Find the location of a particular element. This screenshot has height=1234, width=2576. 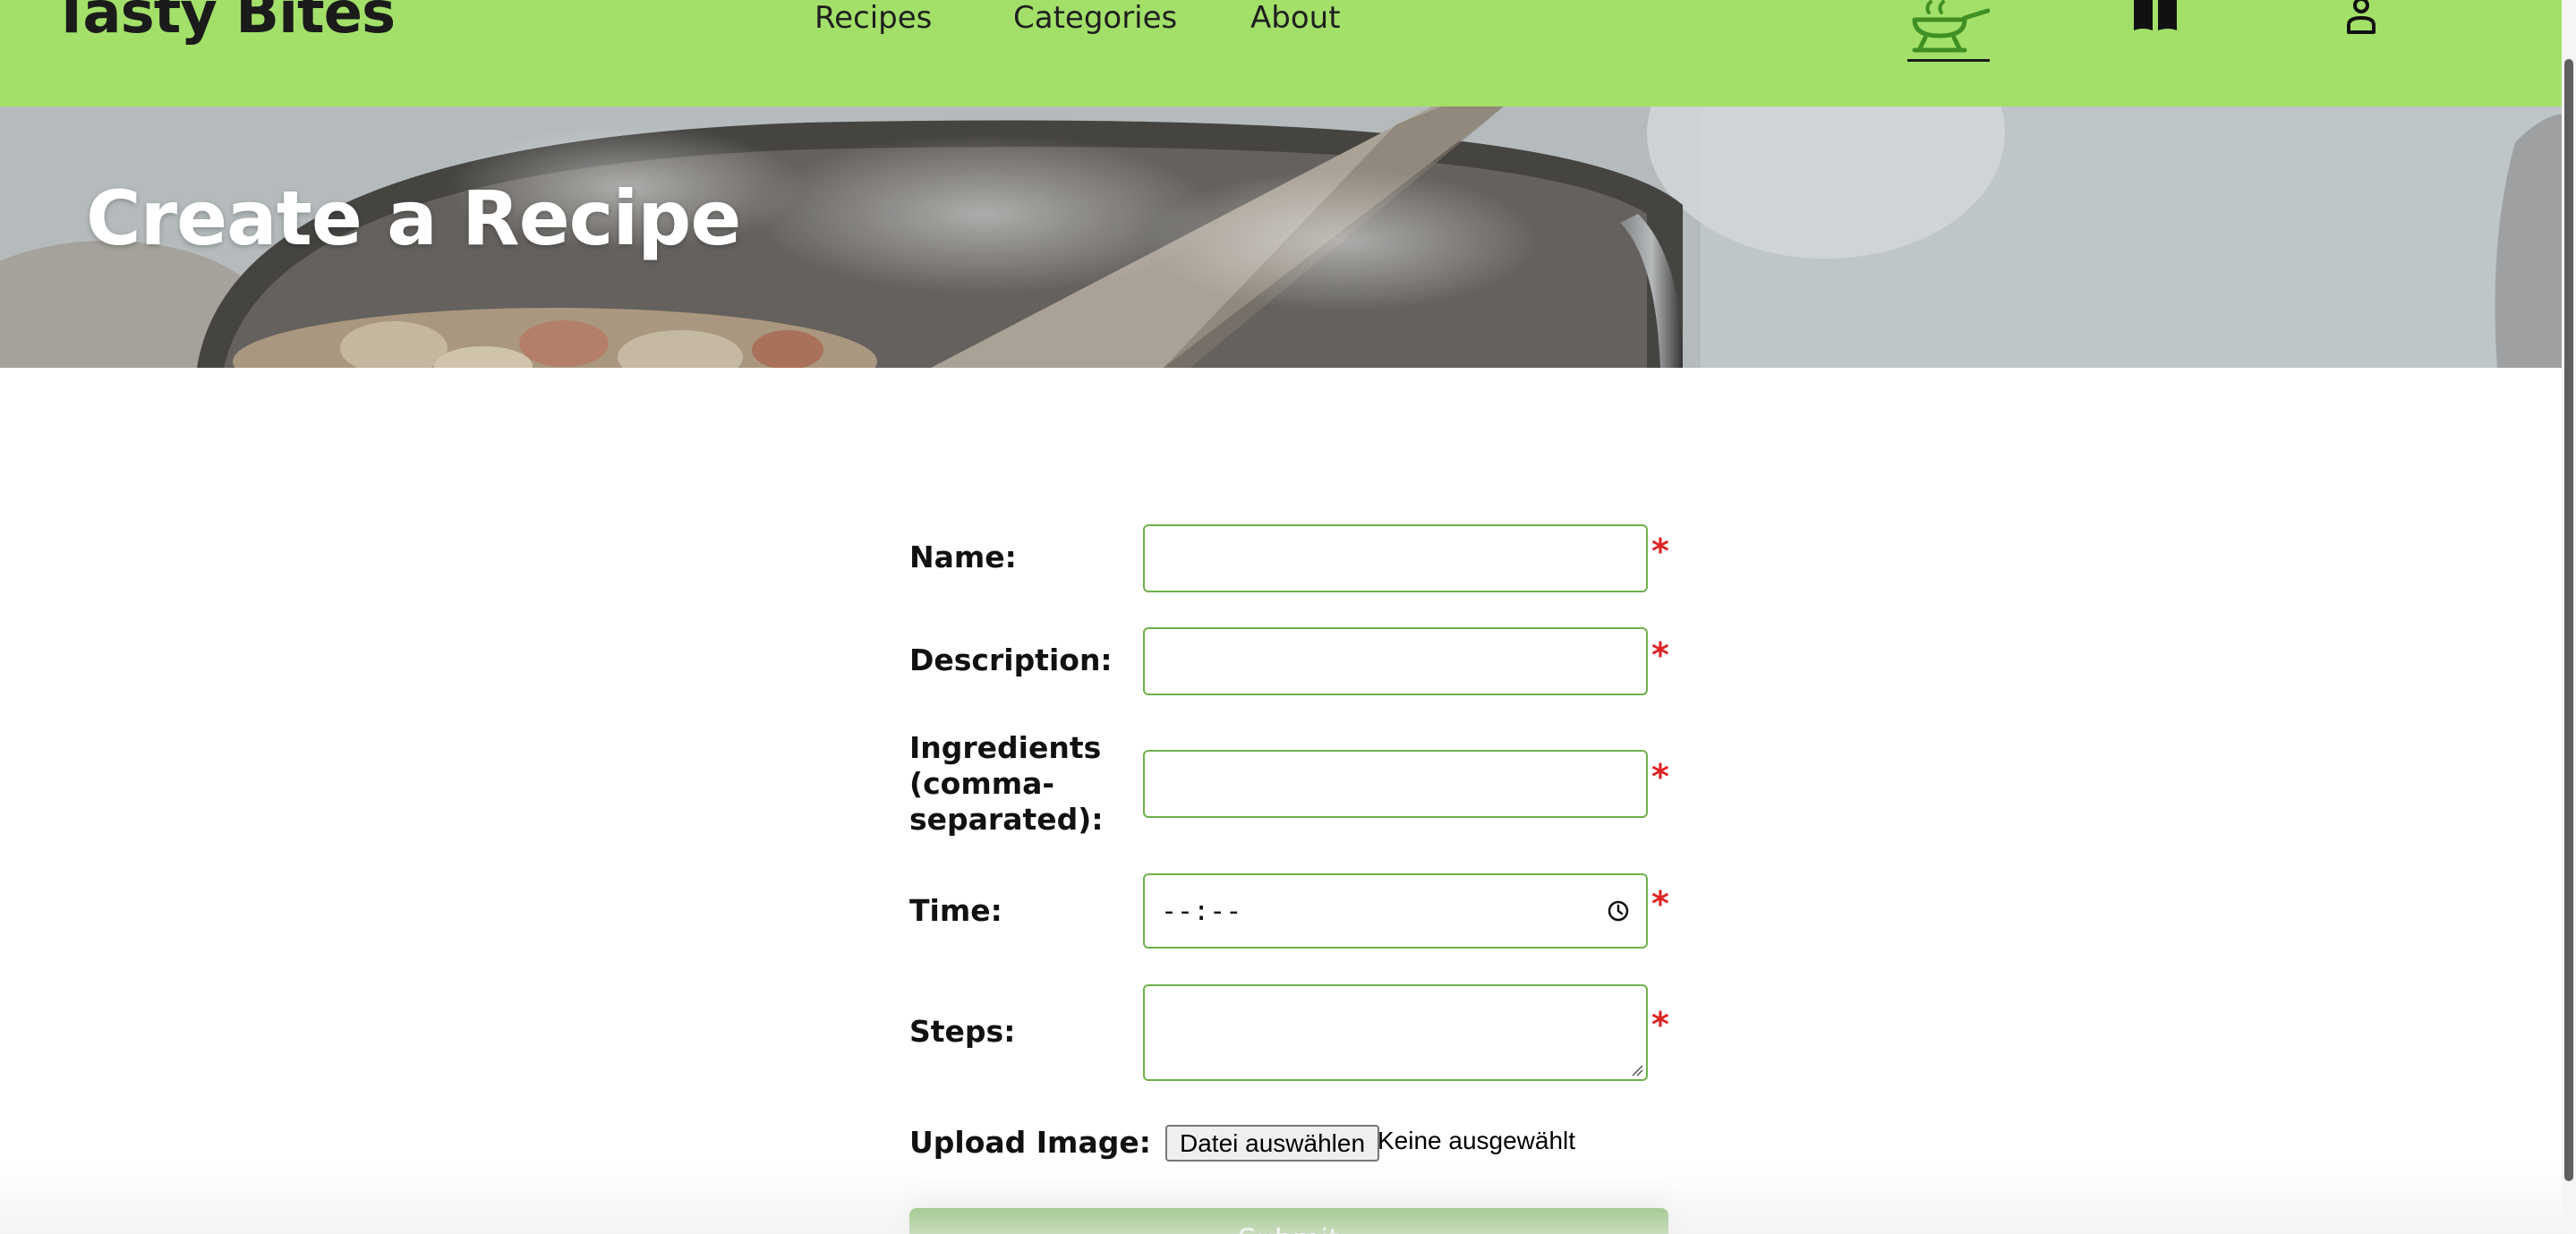

steps-label: Steps: is located at coordinates (962, 1031).